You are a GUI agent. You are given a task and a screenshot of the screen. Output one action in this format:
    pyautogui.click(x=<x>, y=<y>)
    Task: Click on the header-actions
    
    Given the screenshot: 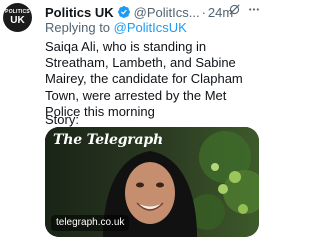 What is the action you would take?
    pyautogui.click(x=244, y=9)
    